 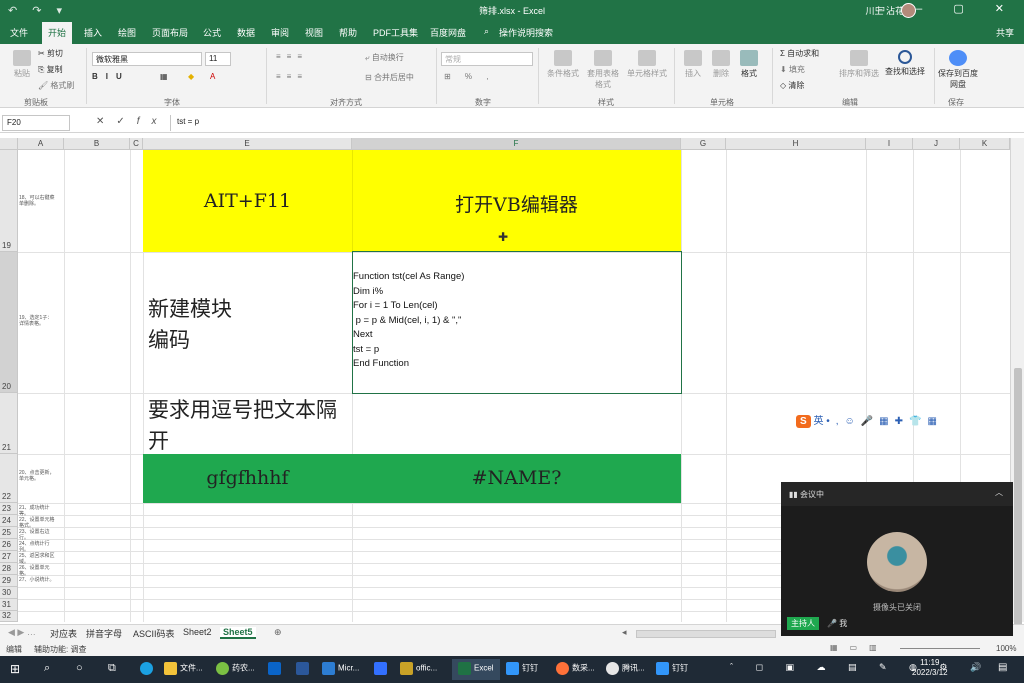 What do you see at coordinates (818, 421) in the screenshot?
I see `ime-lang: 英` at bounding box center [818, 421].